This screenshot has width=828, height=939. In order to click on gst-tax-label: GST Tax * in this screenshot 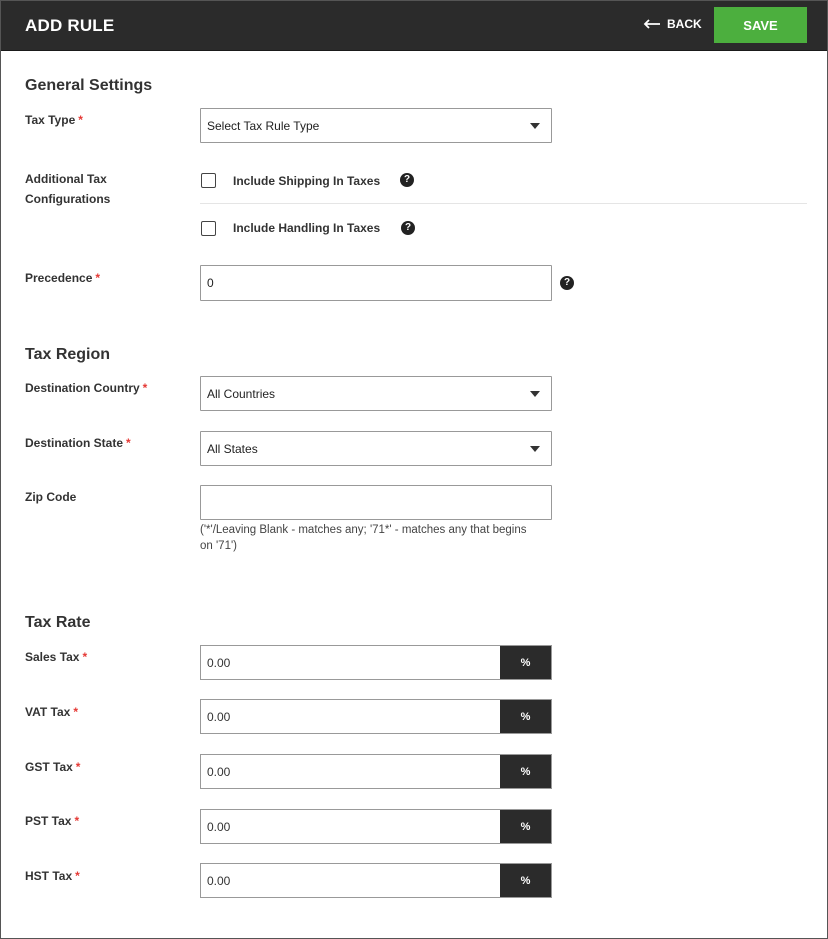, I will do `click(53, 767)`.